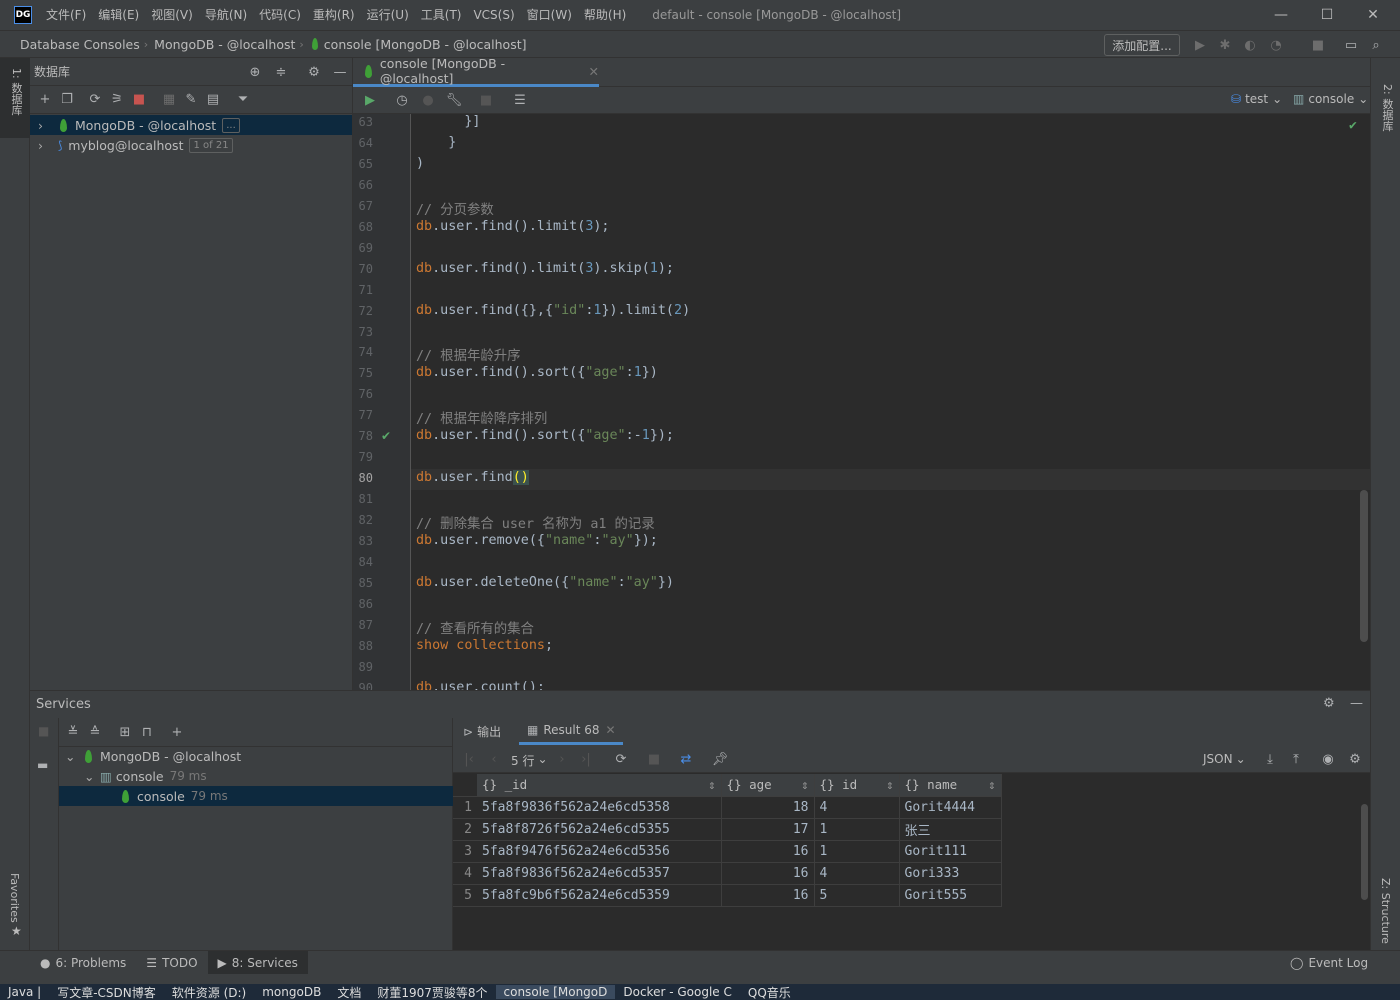 The height and width of the screenshot is (1000, 1400). What do you see at coordinates (599, 807) in the screenshot?
I see `cell-id: 5fa8f9836f562a24e6cd5358` at bounding box center [599, 807].